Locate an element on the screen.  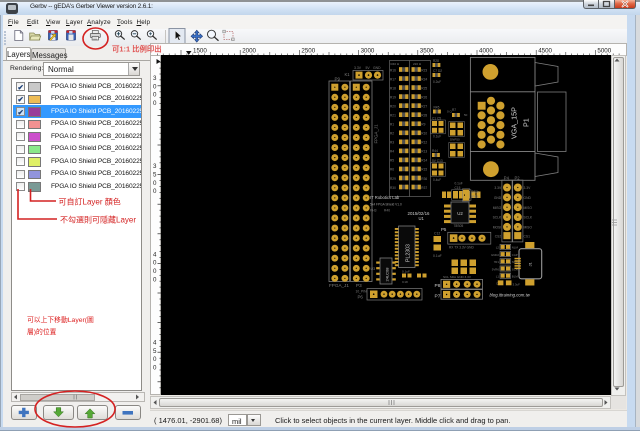
svg-text: 不勾選則可隱藏Layer is located at coordinates (98, 220).